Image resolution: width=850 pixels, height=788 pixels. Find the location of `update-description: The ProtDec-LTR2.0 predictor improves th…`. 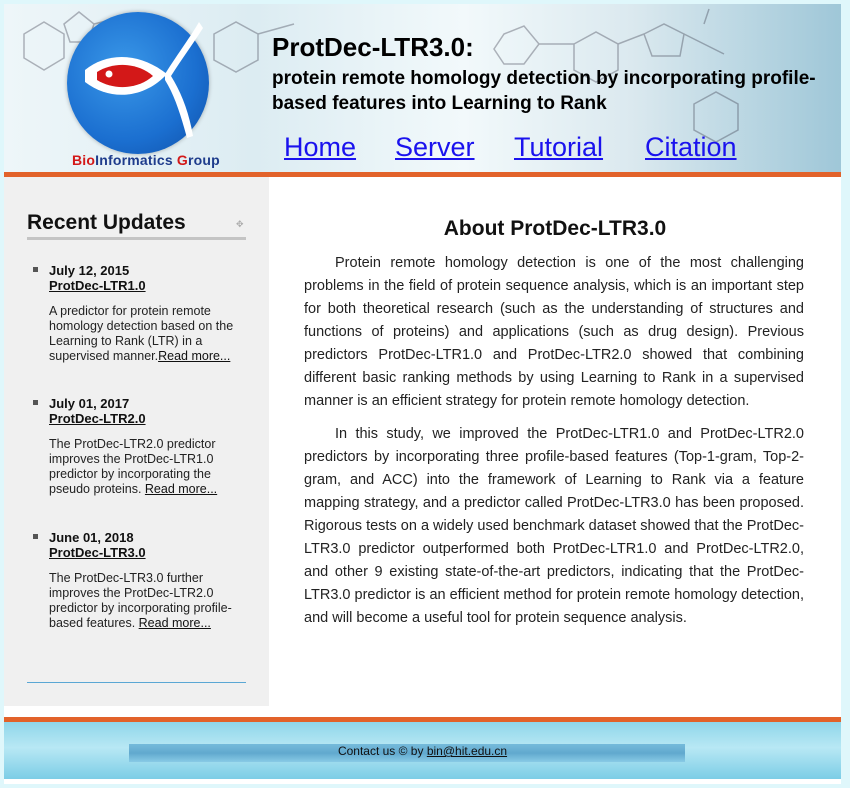

update-description: The ProtDec-LTR2.0 predictor improves th… is located at coordinates (133, 466).